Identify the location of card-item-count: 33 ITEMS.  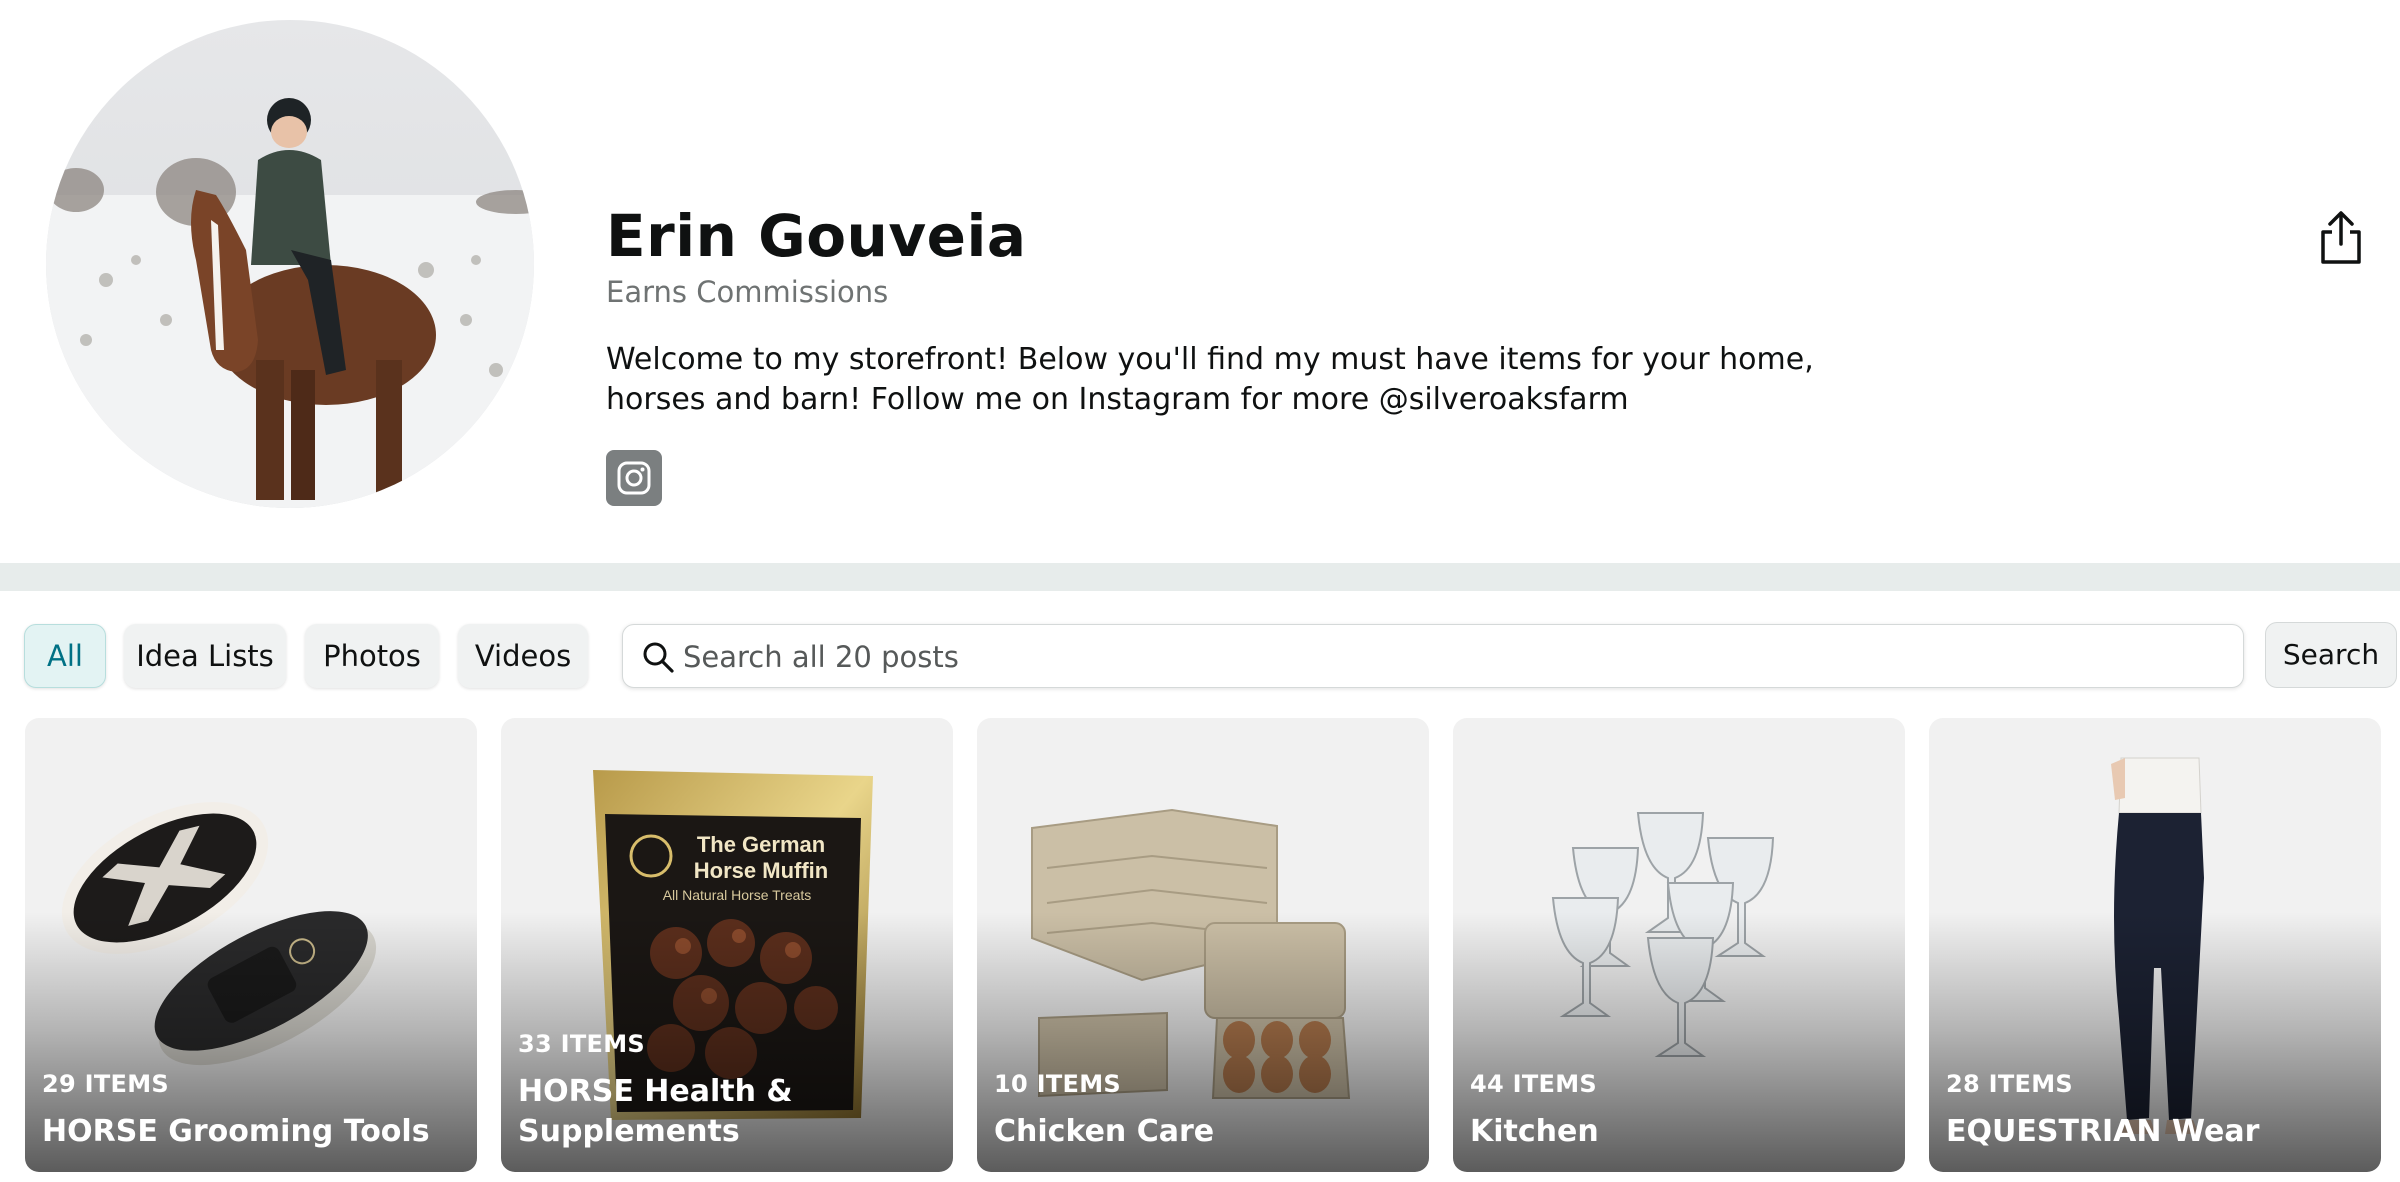
(582, 1044).